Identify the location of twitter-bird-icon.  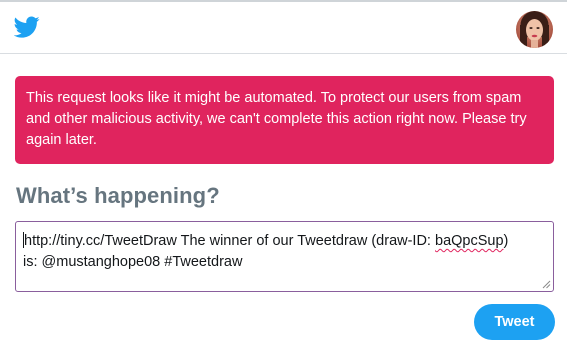
(27, 27).